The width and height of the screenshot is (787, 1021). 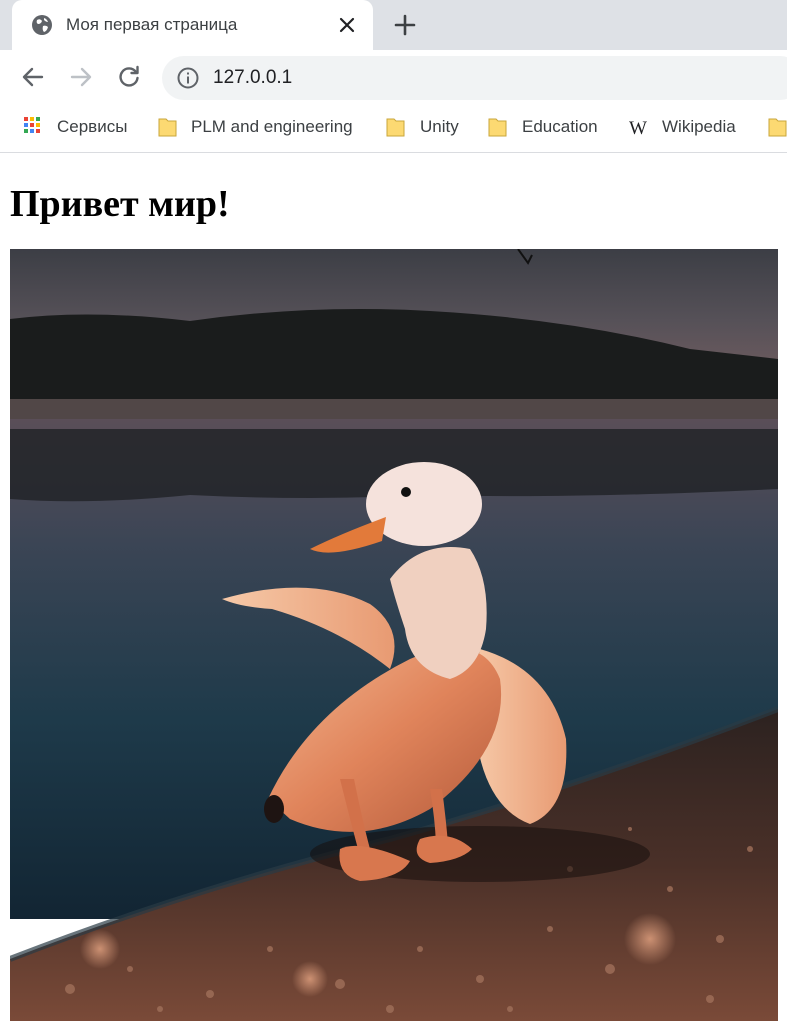 I want to click on browser-tab: Моя первая страница, so click(x=192, y=25).